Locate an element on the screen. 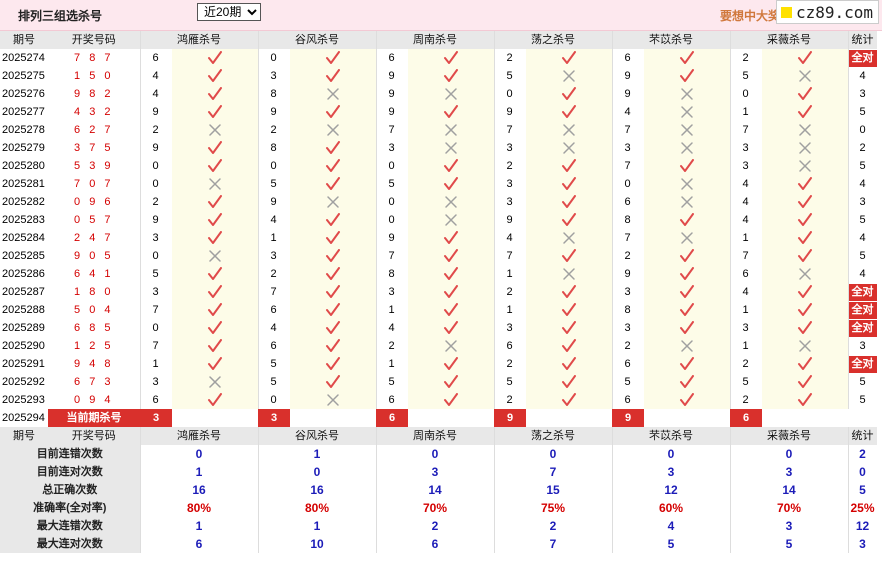 The width and height of the screenshot is (882, 581). table-row: 2025282 0 9 6 2 9 0 3 6 4 3 is located at coordinates (438, 202).